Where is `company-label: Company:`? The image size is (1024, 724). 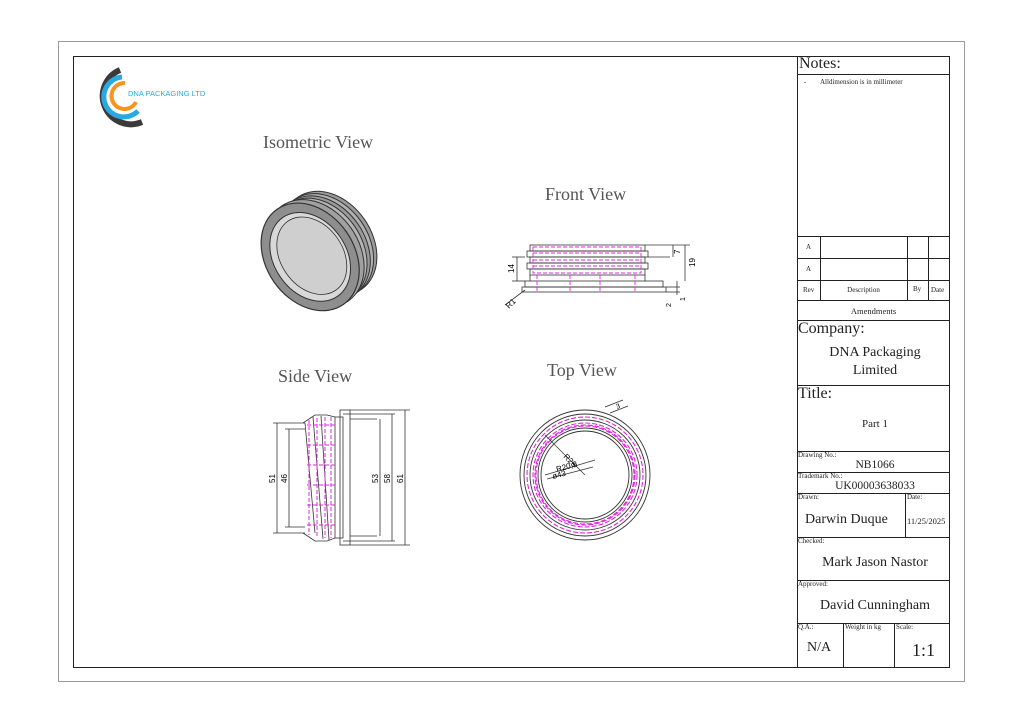
company-label: Company: is located at coordinates (831, 328).